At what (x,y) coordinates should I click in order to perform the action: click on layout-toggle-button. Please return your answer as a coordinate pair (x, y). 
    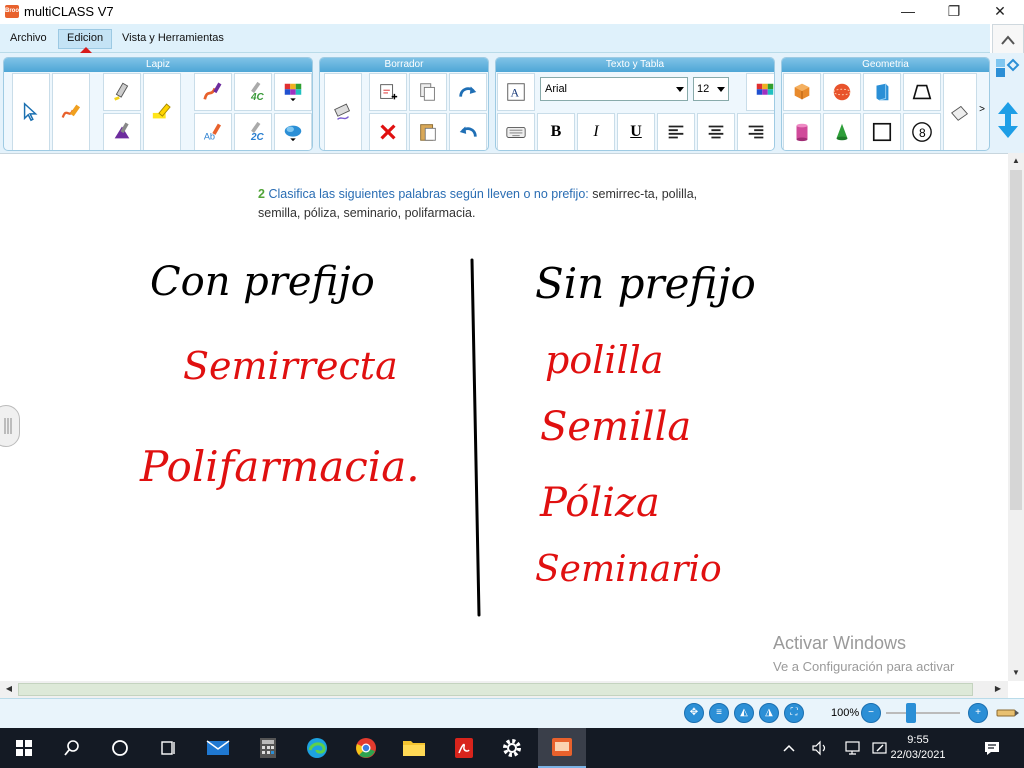
    Looking at the image, I should click on (1007, 69).